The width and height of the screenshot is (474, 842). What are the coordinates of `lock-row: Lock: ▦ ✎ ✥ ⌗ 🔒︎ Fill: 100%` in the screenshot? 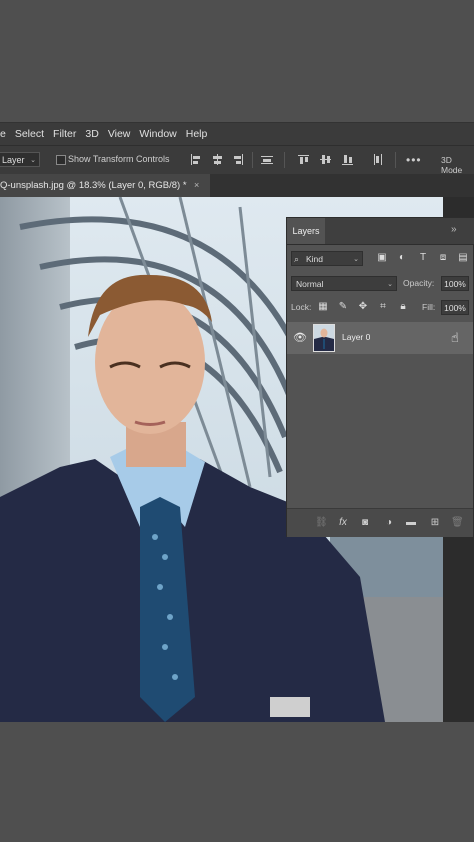 It's located at (381, 308).